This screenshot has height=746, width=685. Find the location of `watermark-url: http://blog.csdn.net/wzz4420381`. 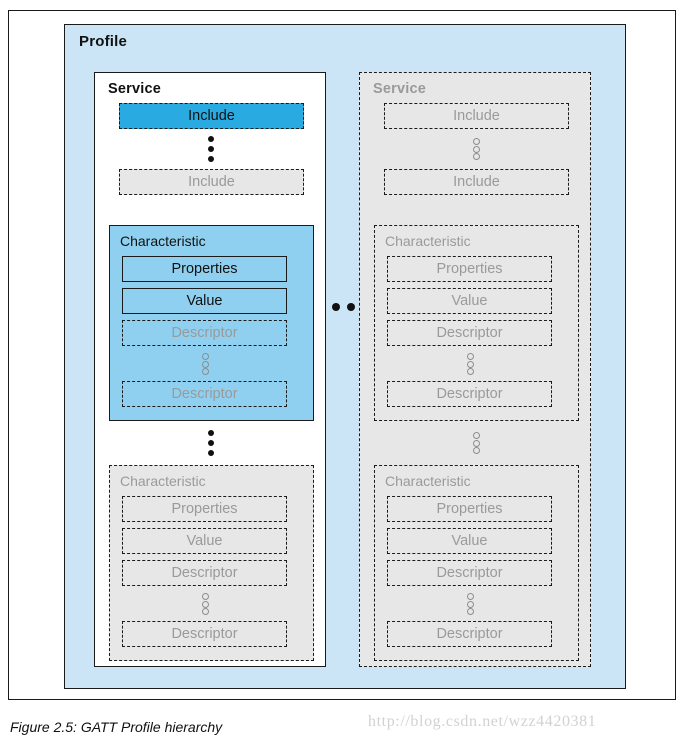

watermark-url: http://blog.csdn.net/wzz4420381 is located at coordinates (482, 721).